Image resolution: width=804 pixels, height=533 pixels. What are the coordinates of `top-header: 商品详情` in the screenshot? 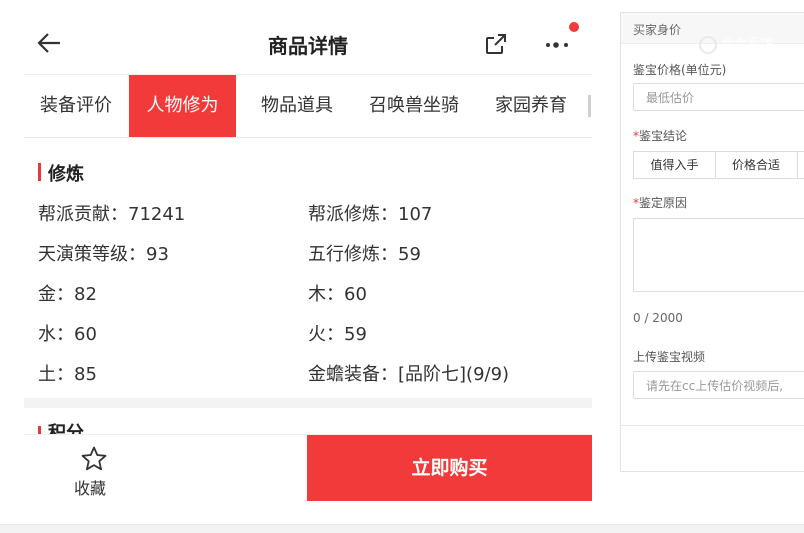 It's located at (308, 43).